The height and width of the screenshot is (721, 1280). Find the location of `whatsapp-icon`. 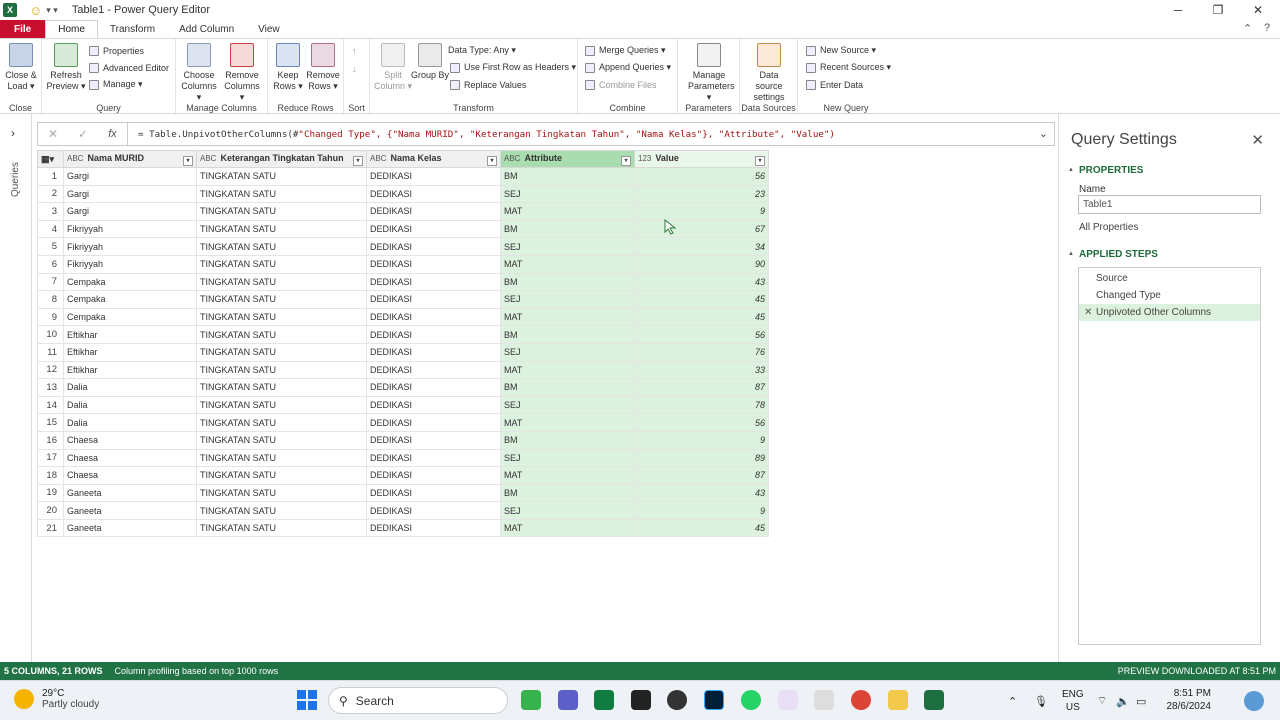

whatsapp-icon is located at coordinates (751, 700).